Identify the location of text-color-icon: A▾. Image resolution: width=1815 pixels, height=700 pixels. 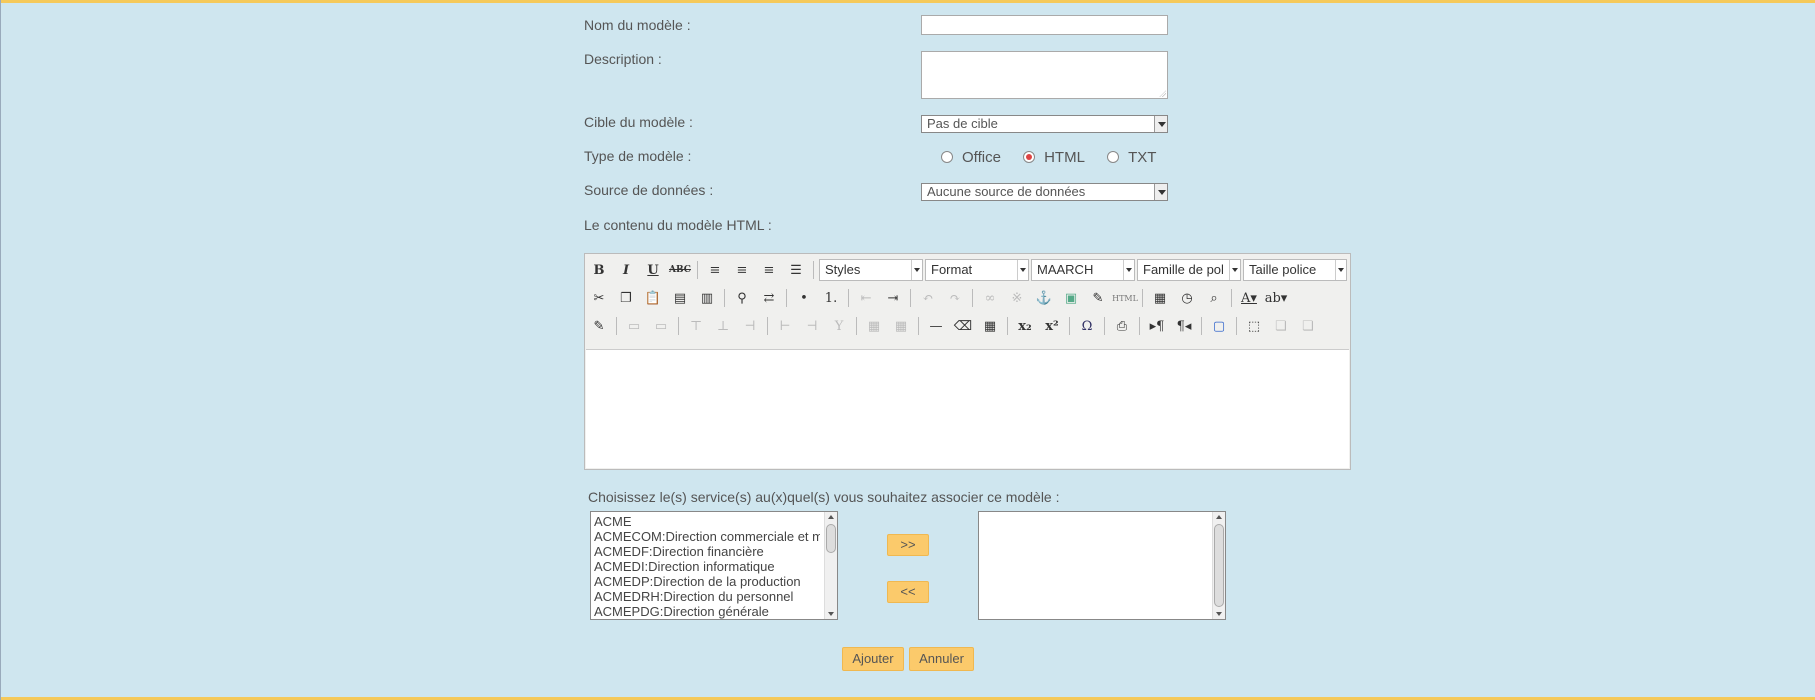
(1249, 298).